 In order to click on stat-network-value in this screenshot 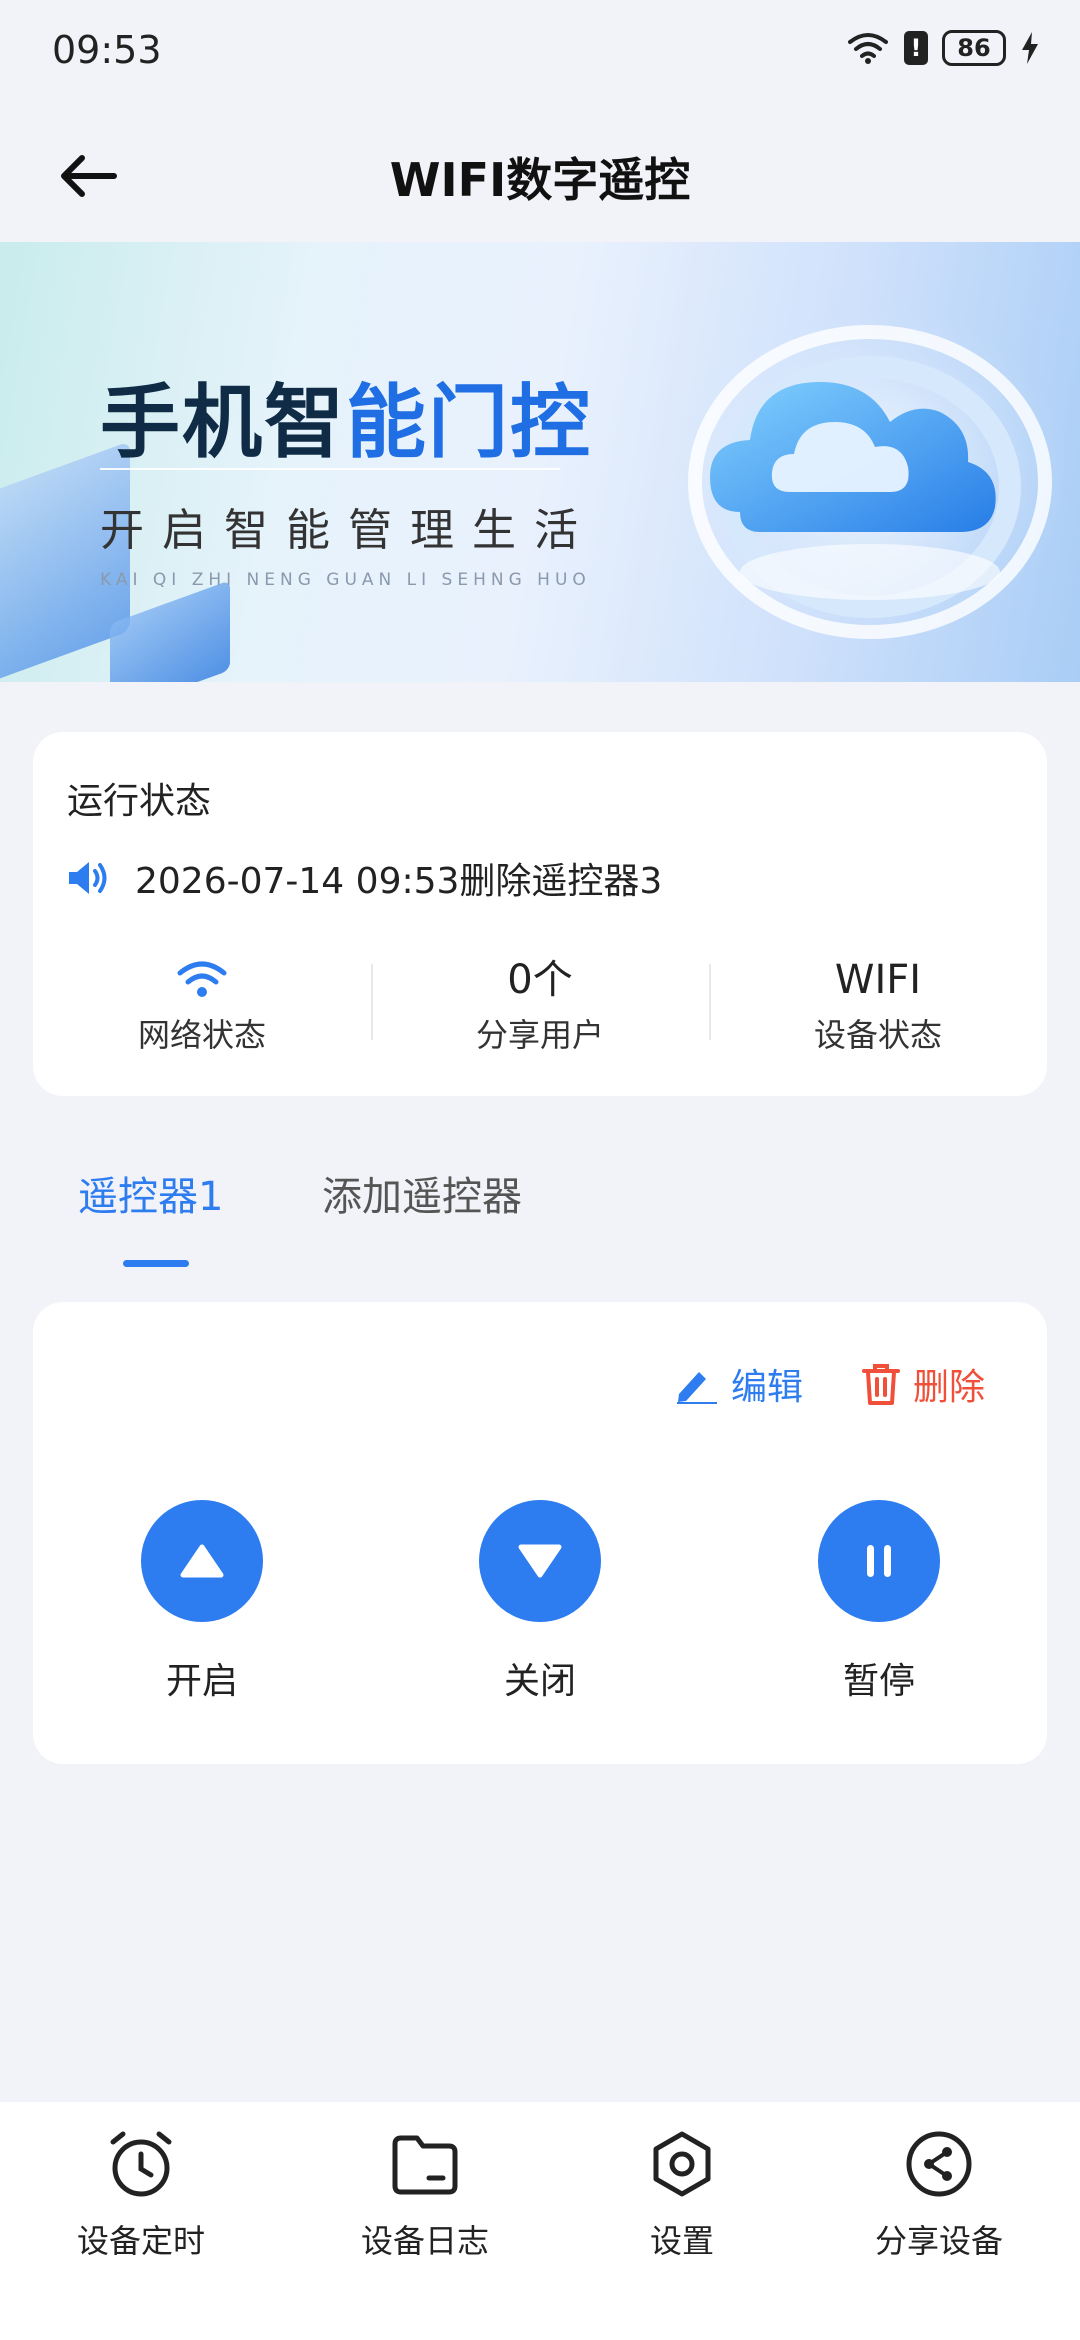, I will do `click(202, 980)`.